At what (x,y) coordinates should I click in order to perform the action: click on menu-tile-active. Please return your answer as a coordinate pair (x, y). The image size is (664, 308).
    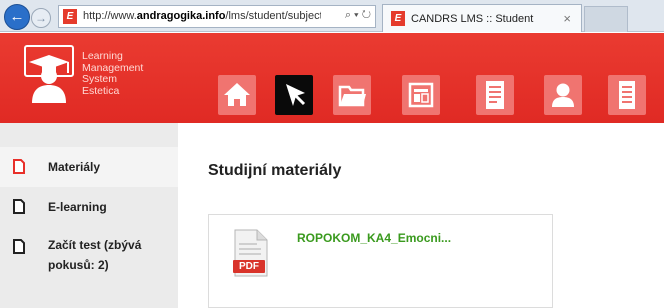
    Looking at the image, I should click on (294, 95).